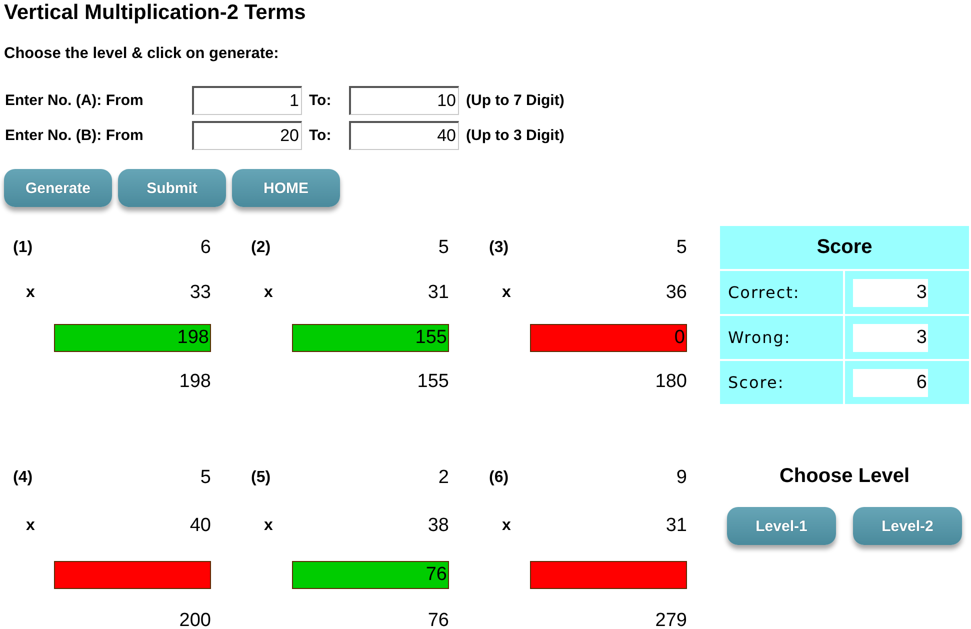  What do you see at coordinates (200, 293) in the screenshot?
I see `number-value: 33` at bounding box center [200, 293].